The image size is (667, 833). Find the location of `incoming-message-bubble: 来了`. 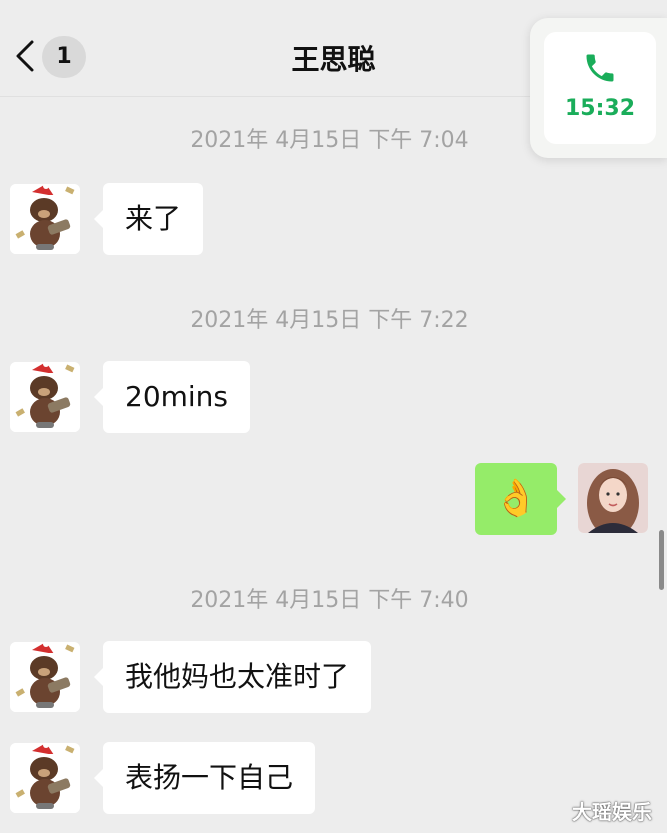

incoming-message-bubble: 来了 is located at coordinates (148, 219).